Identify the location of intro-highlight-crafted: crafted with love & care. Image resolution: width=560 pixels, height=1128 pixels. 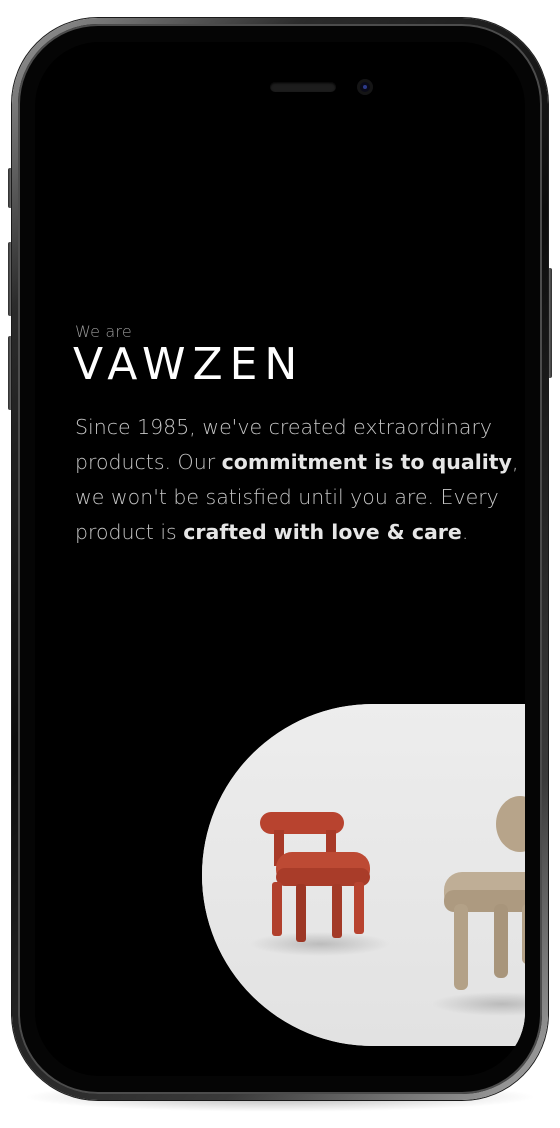
(322, 532).